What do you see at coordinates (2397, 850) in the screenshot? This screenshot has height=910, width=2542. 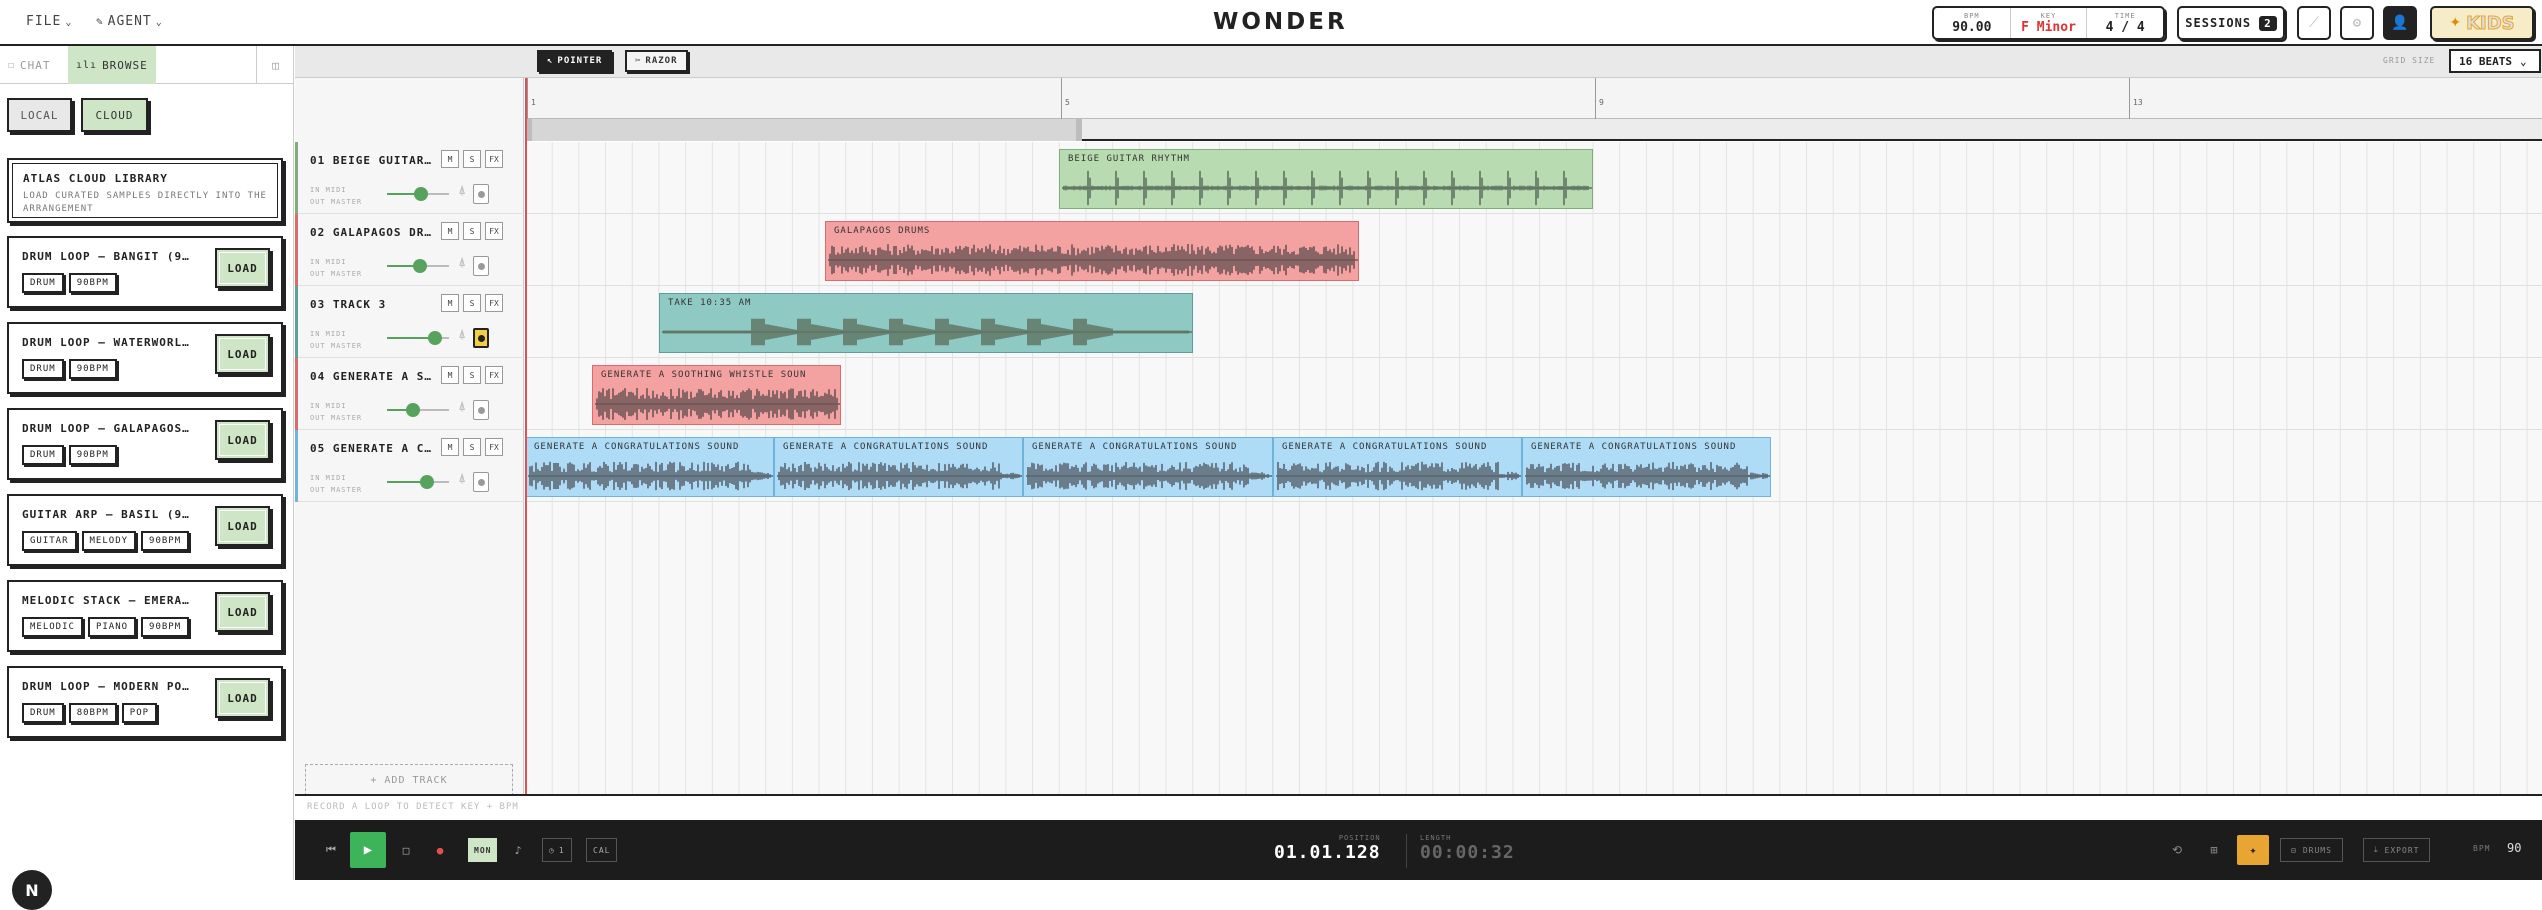 I see `export-button: ⤓ EXPORT` at bounding box center [2397, 850].